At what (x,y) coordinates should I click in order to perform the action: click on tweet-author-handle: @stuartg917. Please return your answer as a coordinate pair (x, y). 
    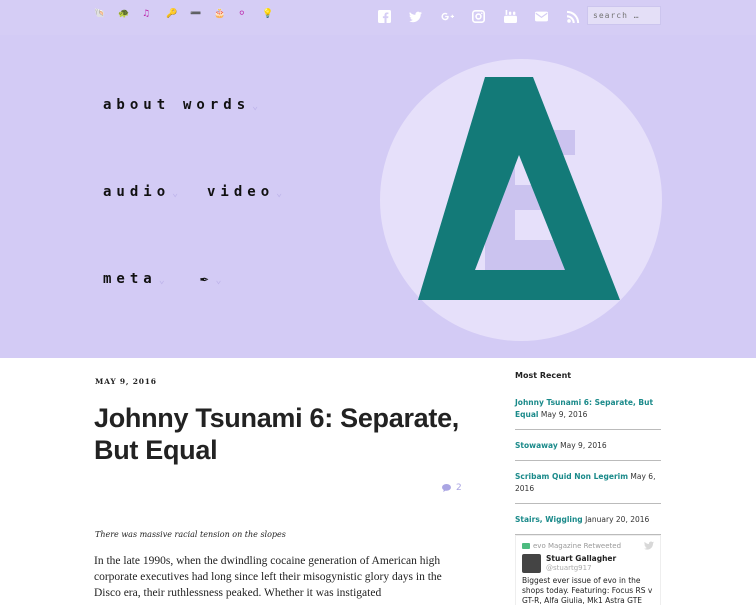
    Looking at the image, I should click on (569, 568).